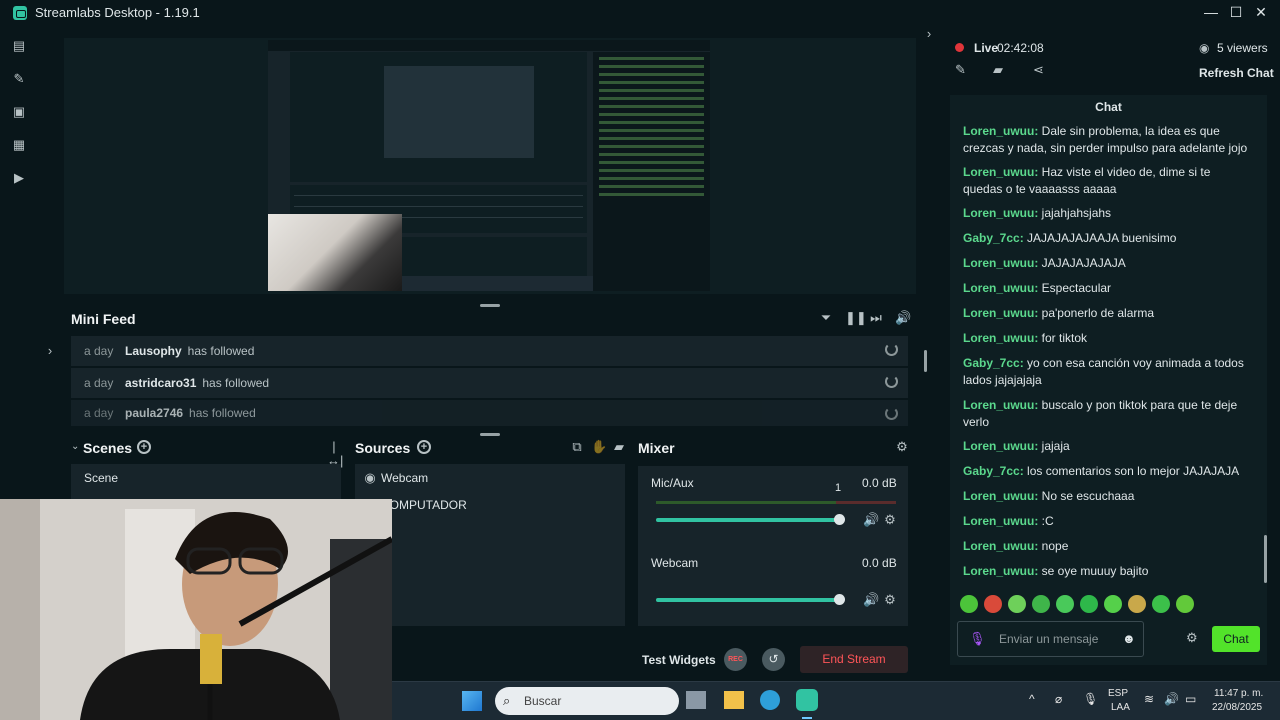 This screenshot has height=720, width=1280. I want to click on network-off-icon: ⌀, so click(1058, 699).